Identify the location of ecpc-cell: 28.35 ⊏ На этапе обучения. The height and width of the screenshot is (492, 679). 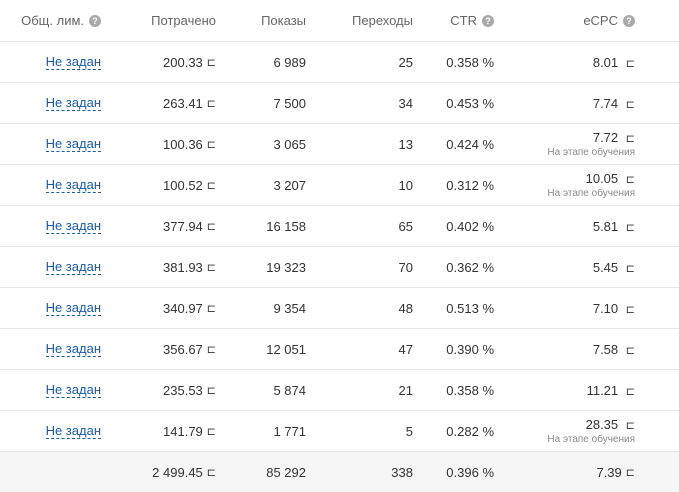
(591, 431).